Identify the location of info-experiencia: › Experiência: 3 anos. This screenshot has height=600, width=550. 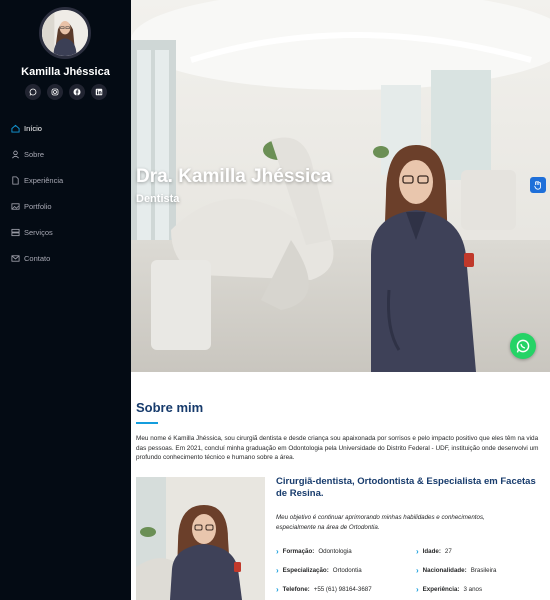
(449, 589).